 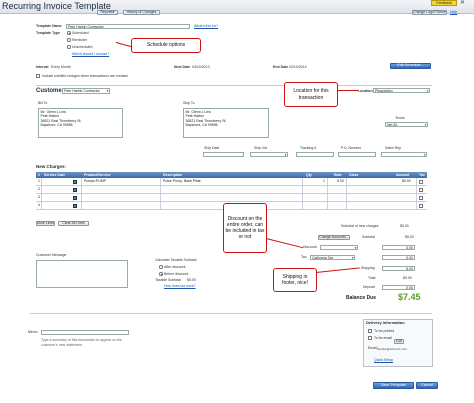 What do you see at coordinates (231, 313) in the screenshot?
I see `memo-divider` at bounding box center [231, 313].